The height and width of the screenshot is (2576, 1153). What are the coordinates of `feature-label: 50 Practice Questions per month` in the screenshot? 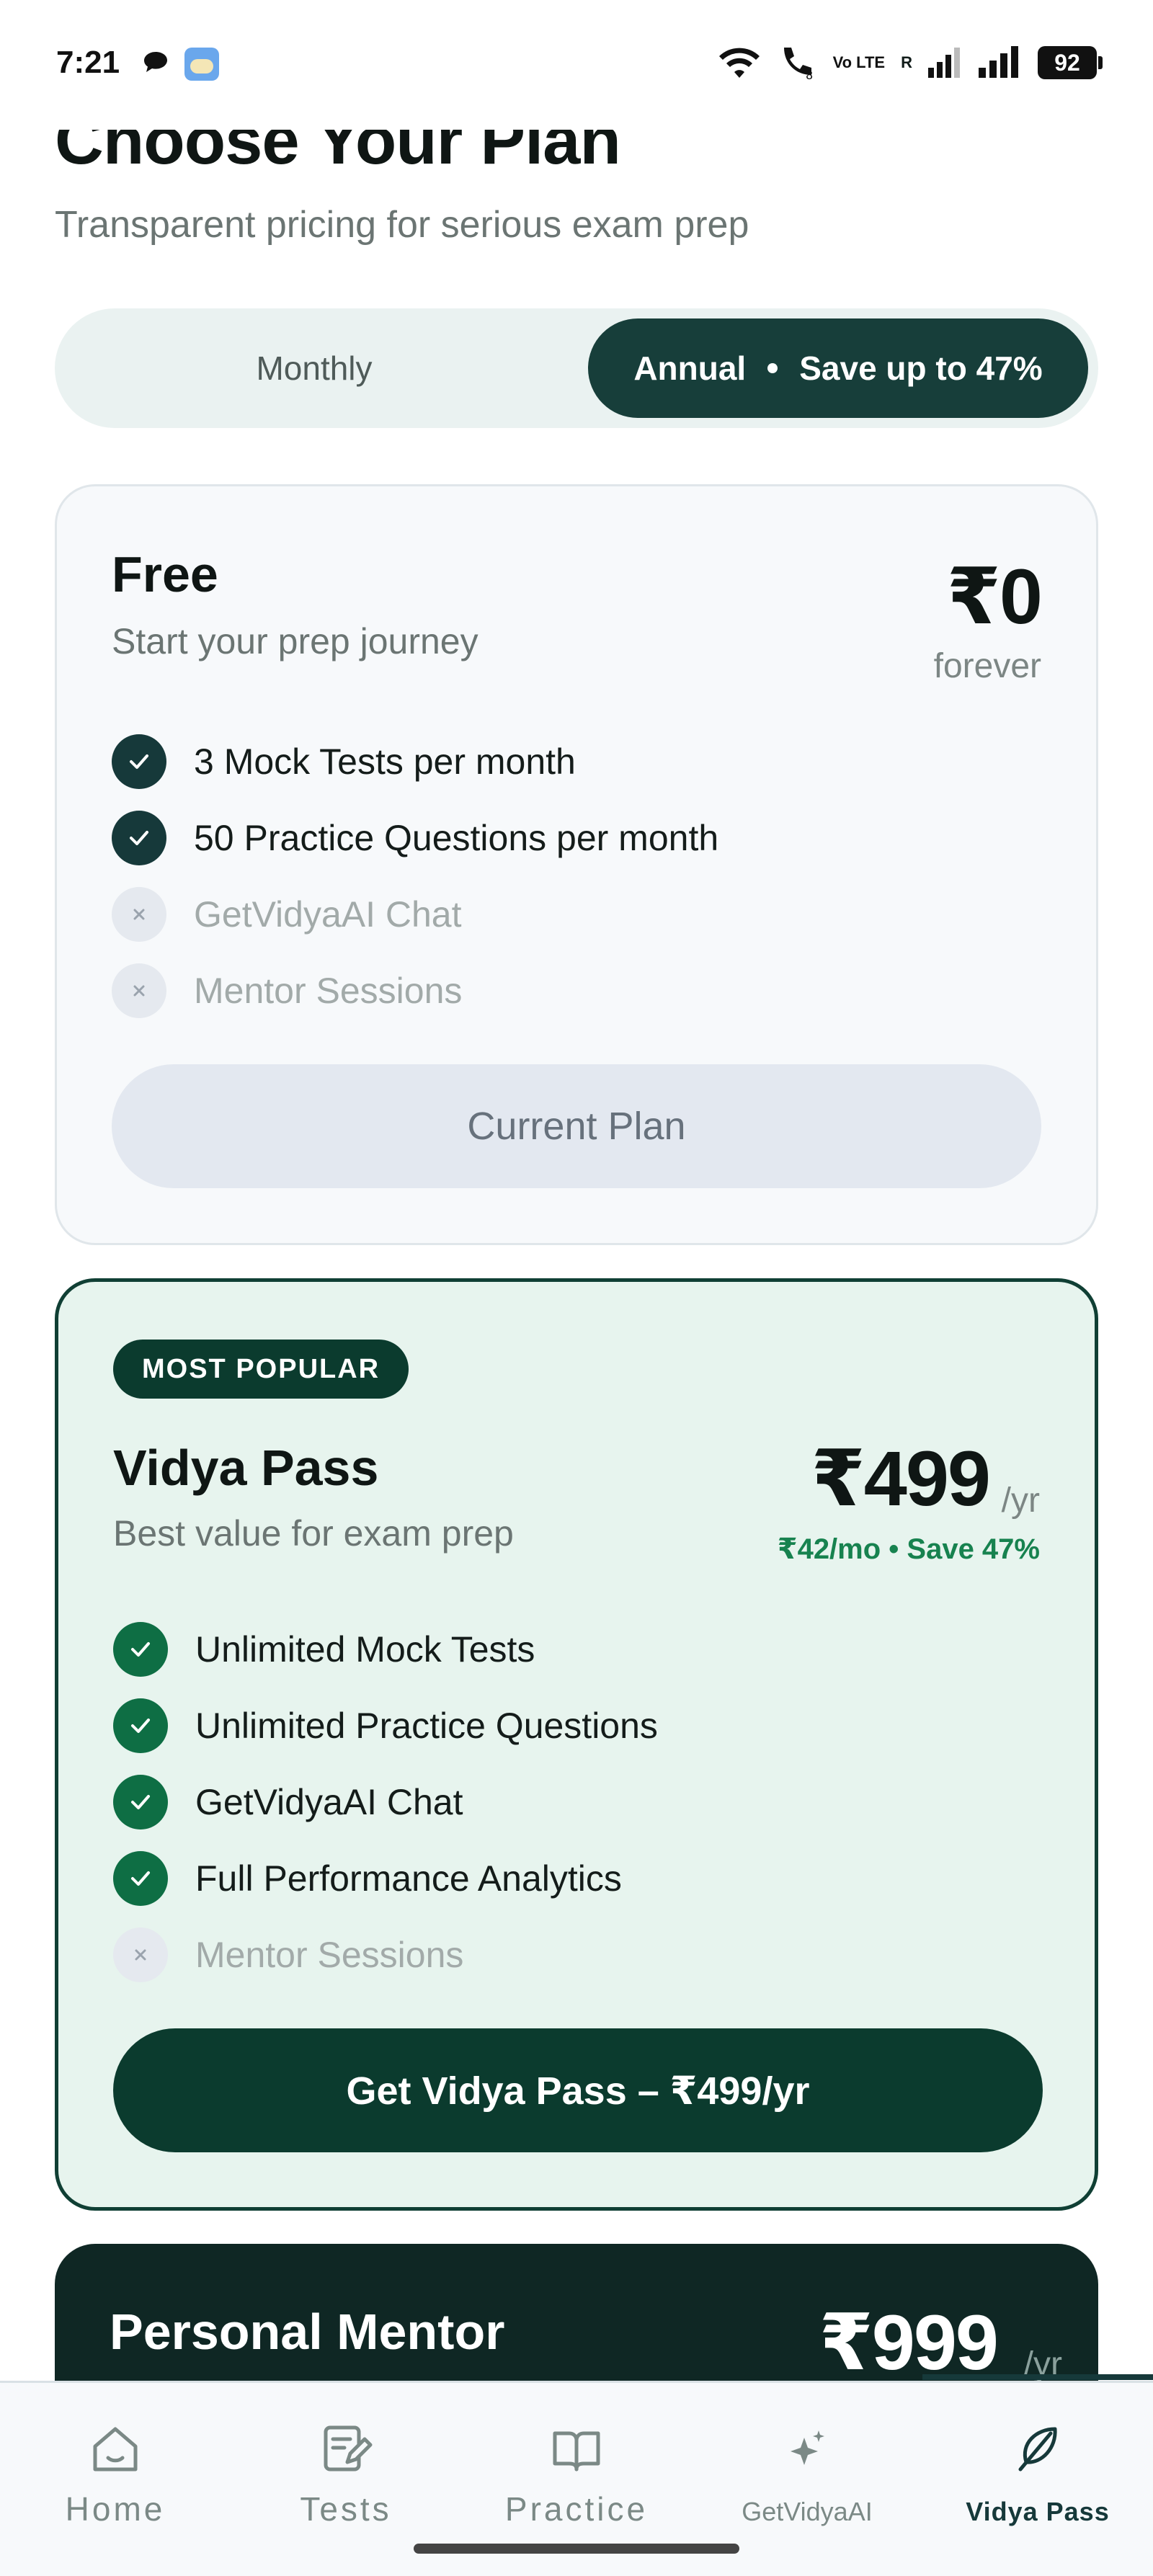 It's located at (456, 838).